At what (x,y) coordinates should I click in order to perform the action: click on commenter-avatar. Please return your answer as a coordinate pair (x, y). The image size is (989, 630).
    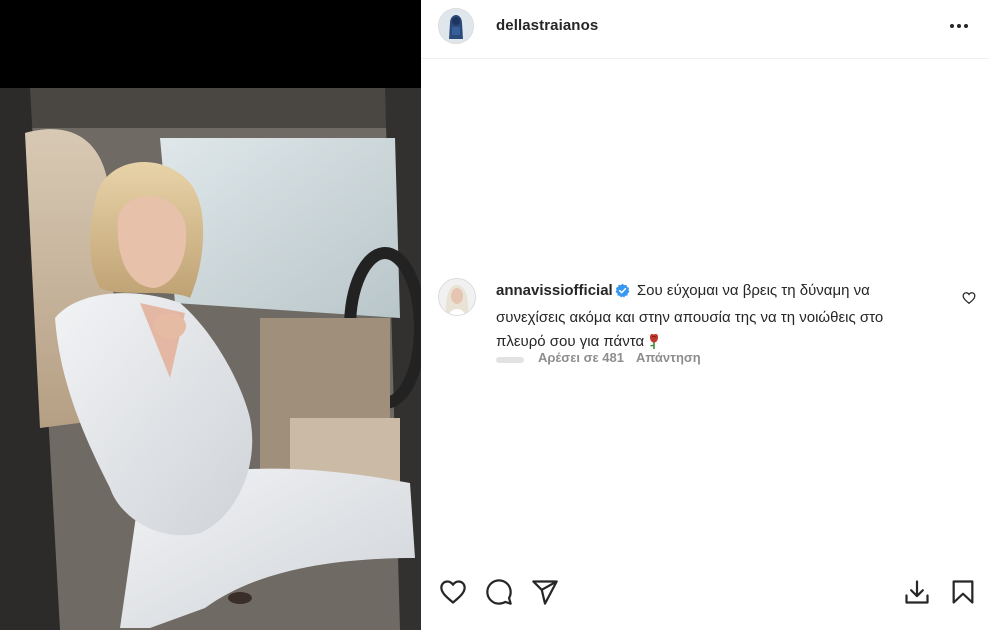
    Looking at the image, I should click on (457, 297).